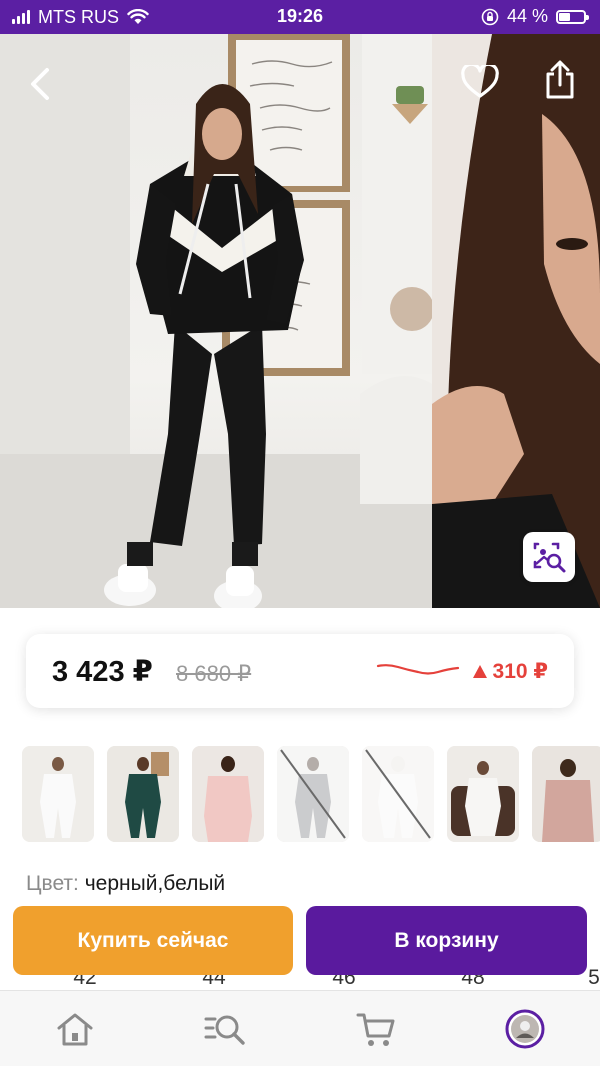 The height and width of the screenshot is (1066, 600). I want to click on heart-icon, so click(480, 81).